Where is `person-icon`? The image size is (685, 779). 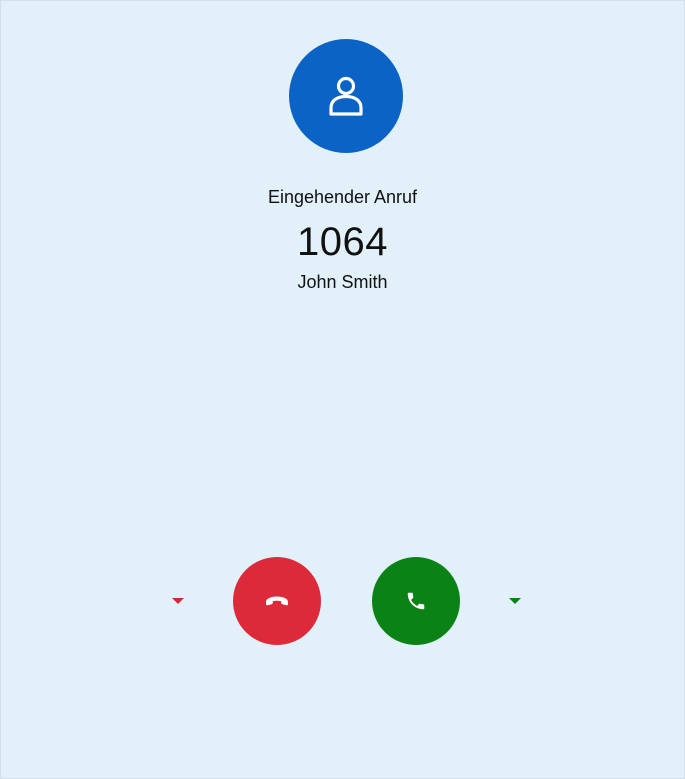 person-icon is located at coordinates (346, 96).